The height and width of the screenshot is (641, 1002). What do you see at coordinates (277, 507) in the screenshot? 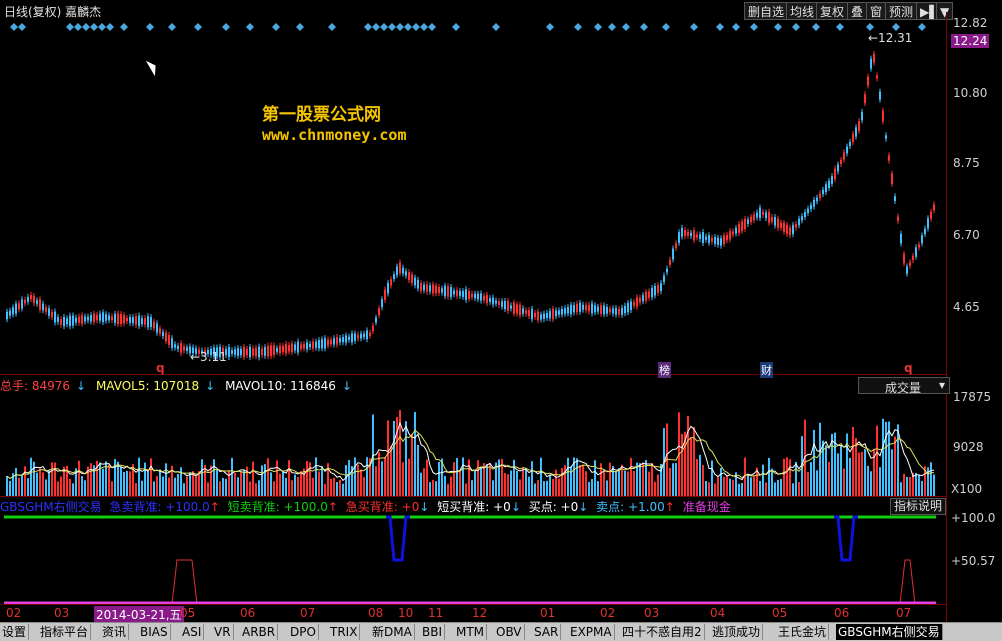
I see `indicator-item: 短卖背准: +100.0` at bounding box center [277, 507].